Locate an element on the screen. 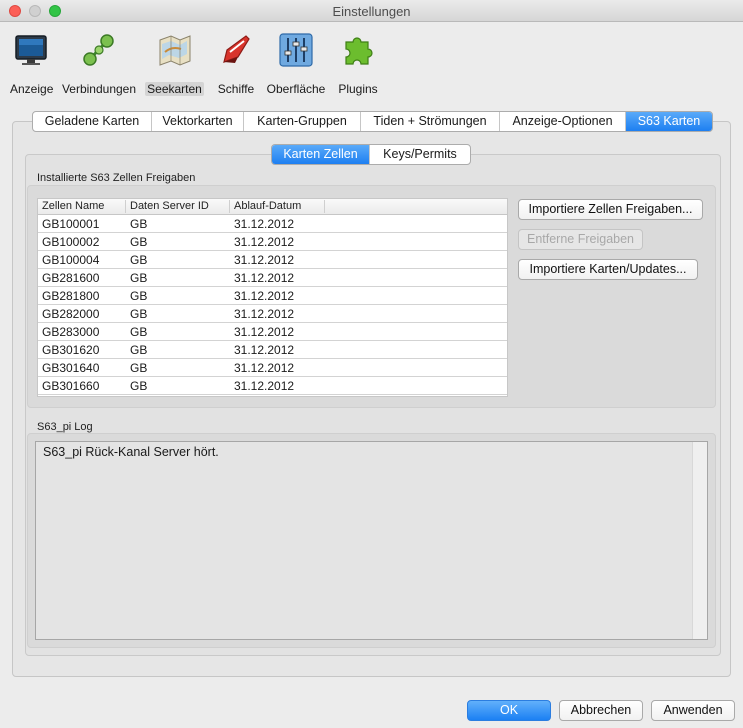 The height and width of the screenshot is (728, 743). toolbar-item-anzeige: Anzeige is located at coordinates (31, 64).